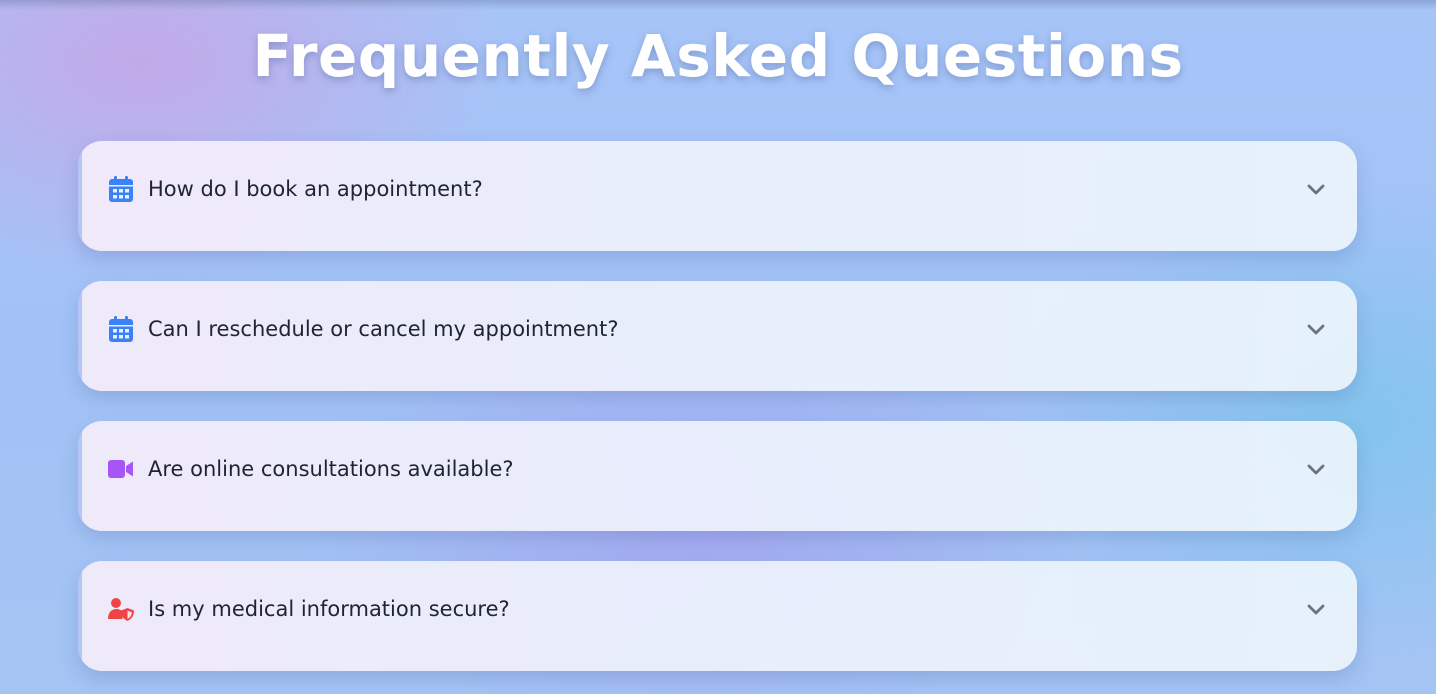 The height and width of the screenshot is (694, 1436). Describe the element at coordinates (717, 196) in the screenshot. I see `faq-item-book-appointment: How do I book an appointment?` at that location.